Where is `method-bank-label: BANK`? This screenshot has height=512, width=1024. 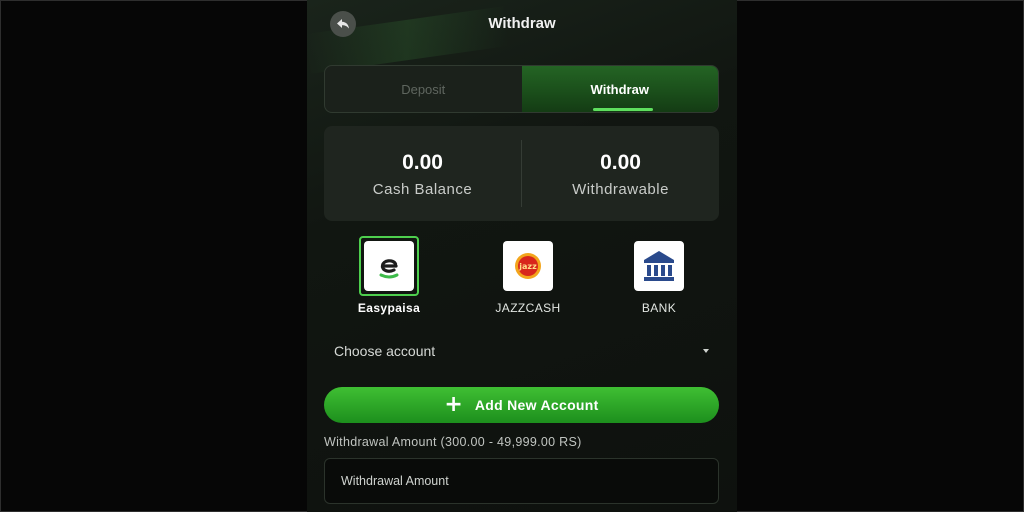 method-bank-label: BANK is located at coordinates (659, 308).